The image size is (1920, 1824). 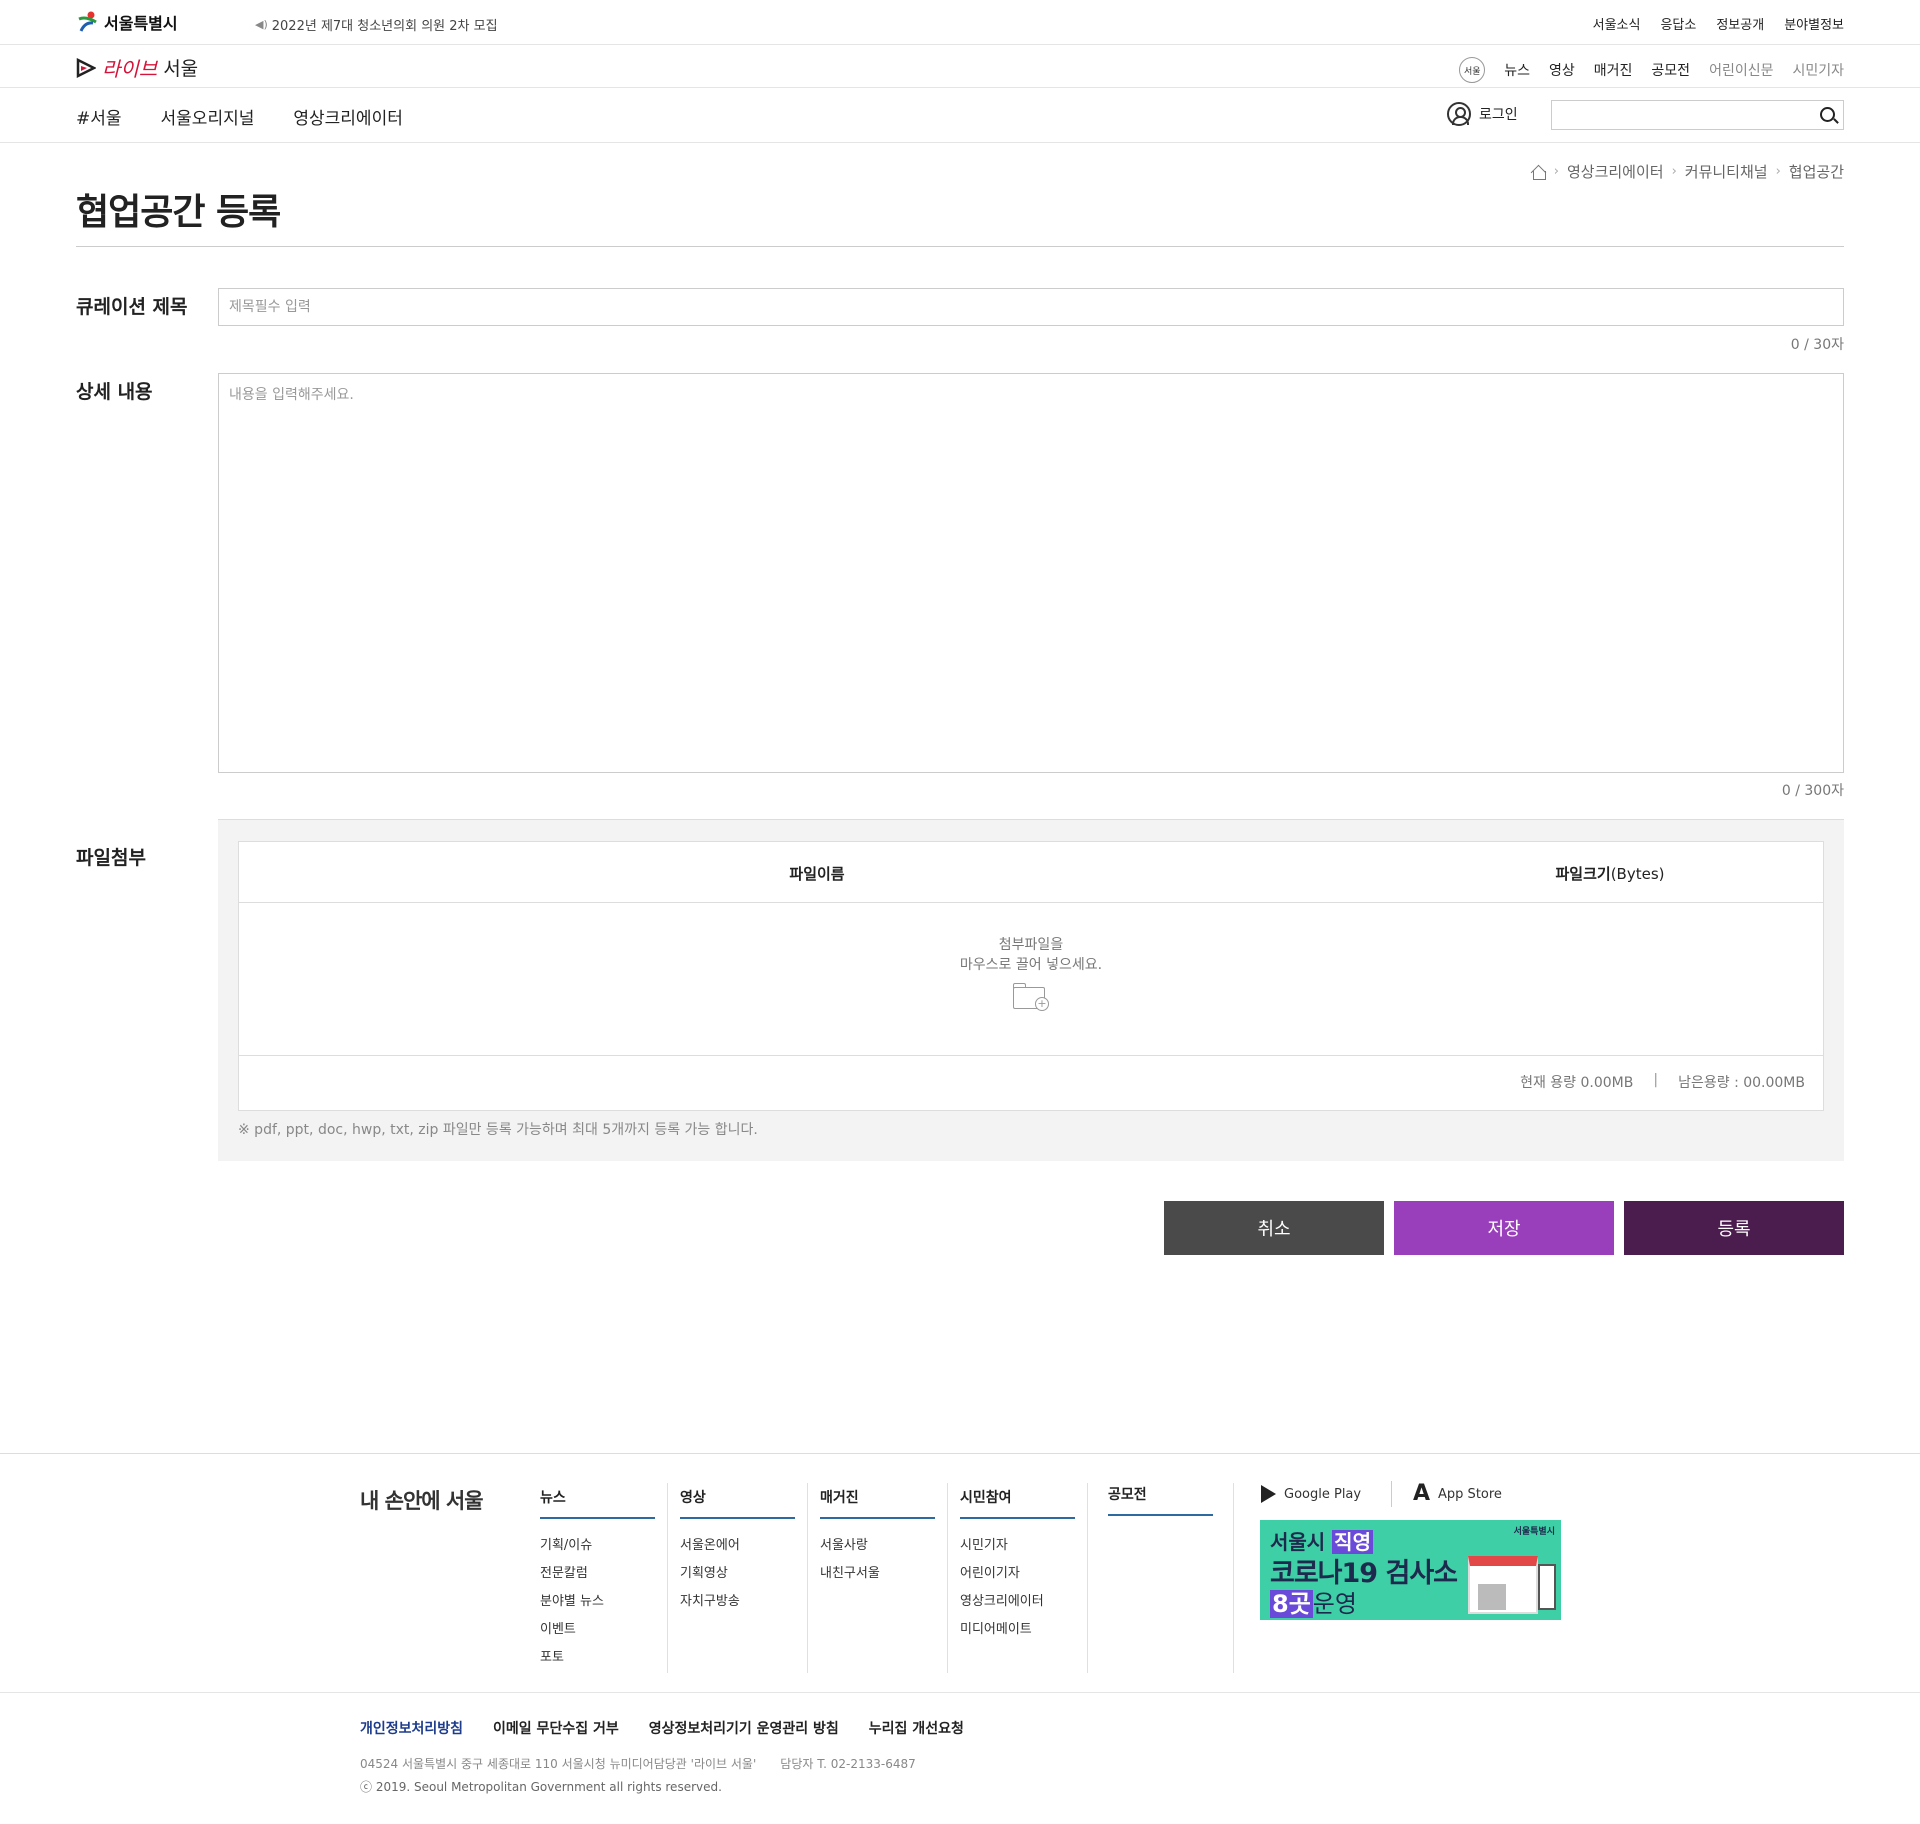 What do you see at coordinates (141, 23) in the screenshot?
I see `seoul-city-name: 서울특별시` at bounding box center [141, 23].